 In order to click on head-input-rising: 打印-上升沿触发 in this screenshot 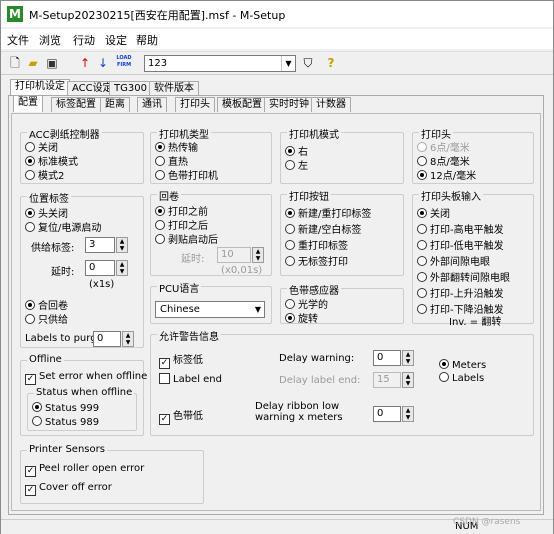, I will do `click(460, 292)`.